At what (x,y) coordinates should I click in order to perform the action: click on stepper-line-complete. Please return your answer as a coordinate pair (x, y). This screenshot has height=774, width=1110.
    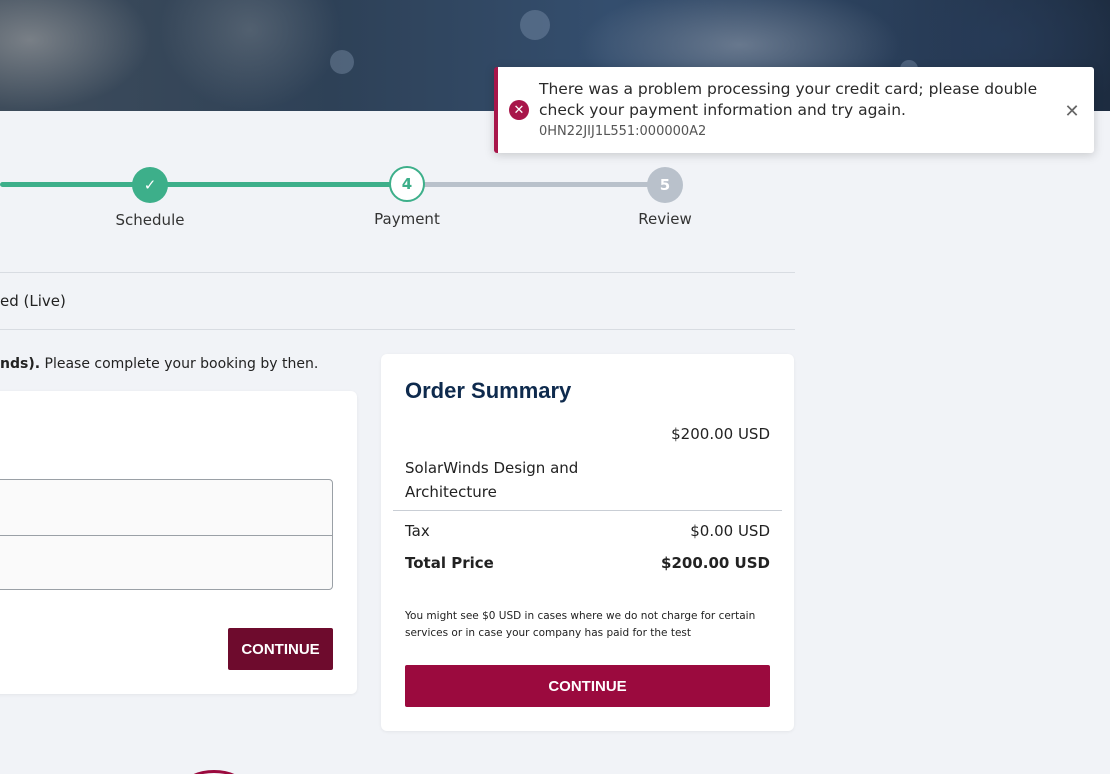
    Looking at the image, I should click on (203, 184).